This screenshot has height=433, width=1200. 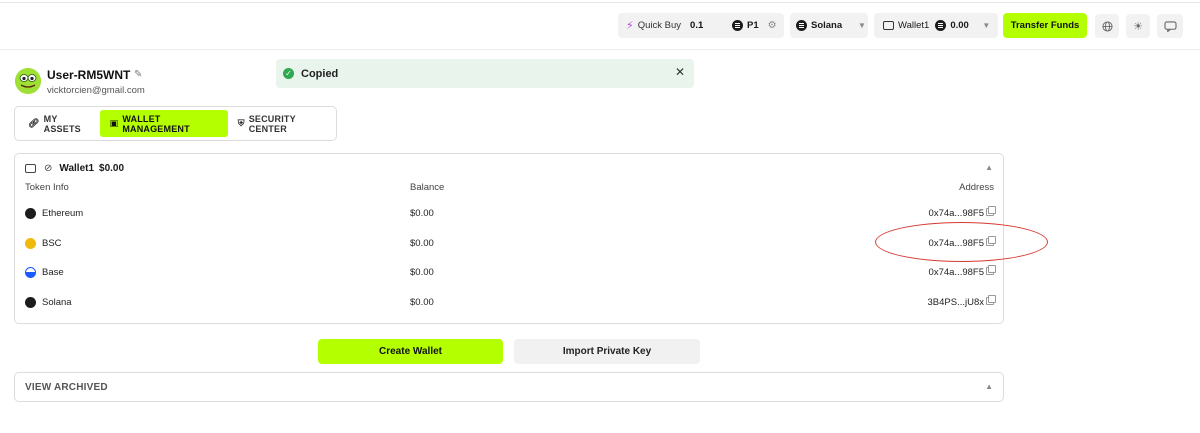 What do you see at coordinates (288, 73) in the screenshot?
I see `check-circle-icon: ✓` at bounding box center [288, 73].